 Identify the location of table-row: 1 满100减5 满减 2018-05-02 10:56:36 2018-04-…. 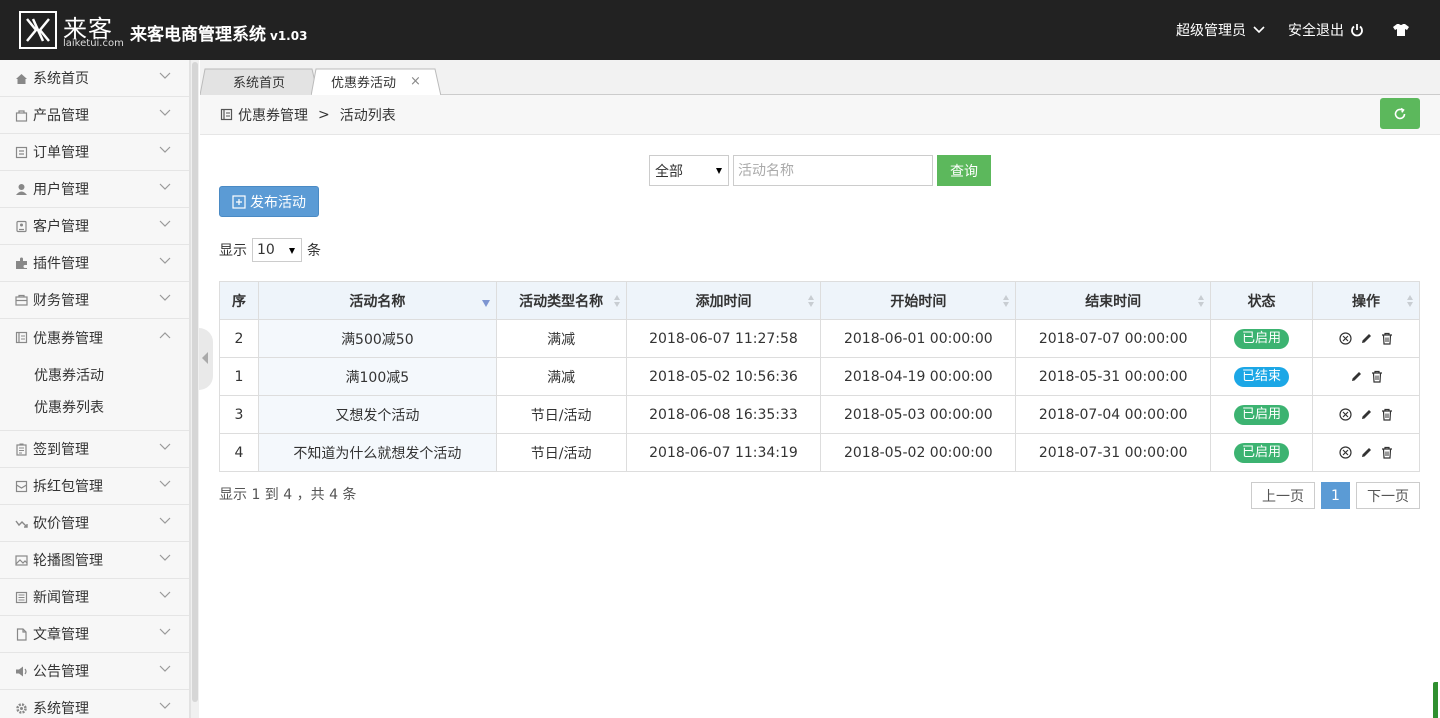
(819, 376).